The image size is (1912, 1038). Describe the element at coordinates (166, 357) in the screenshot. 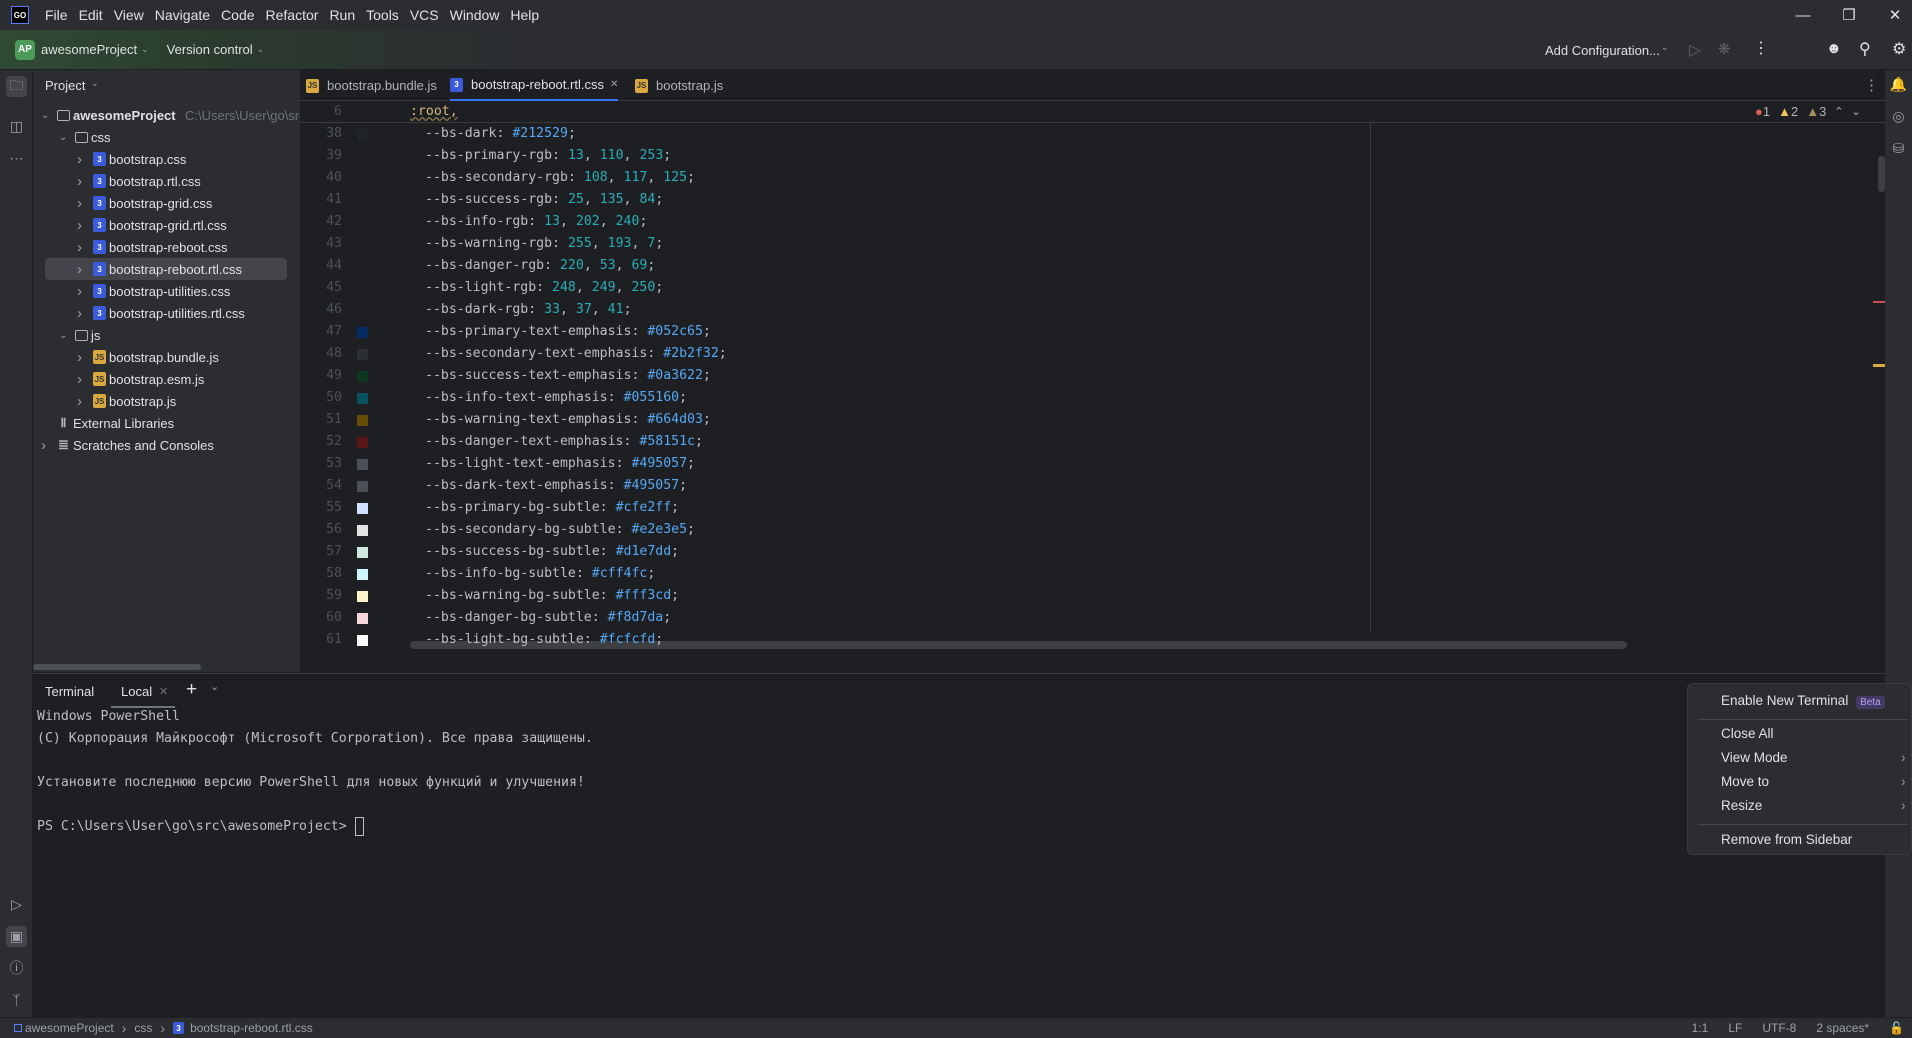

I see `tree-item: › JS bootstrap.bundle.js` at that location.